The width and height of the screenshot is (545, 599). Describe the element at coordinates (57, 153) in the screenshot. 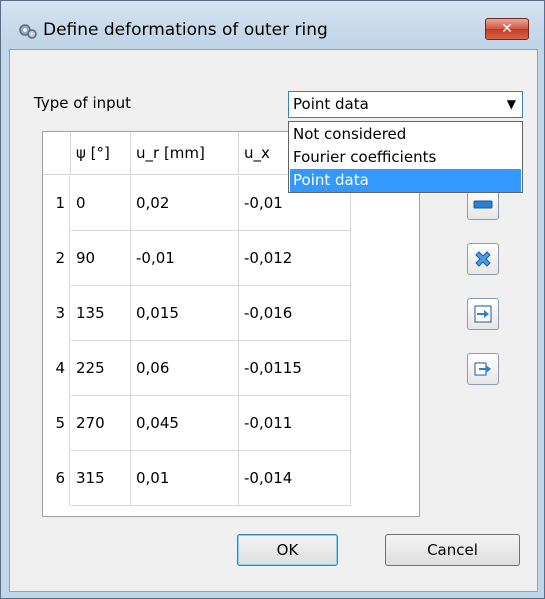

I see `row-number-header` at that location.